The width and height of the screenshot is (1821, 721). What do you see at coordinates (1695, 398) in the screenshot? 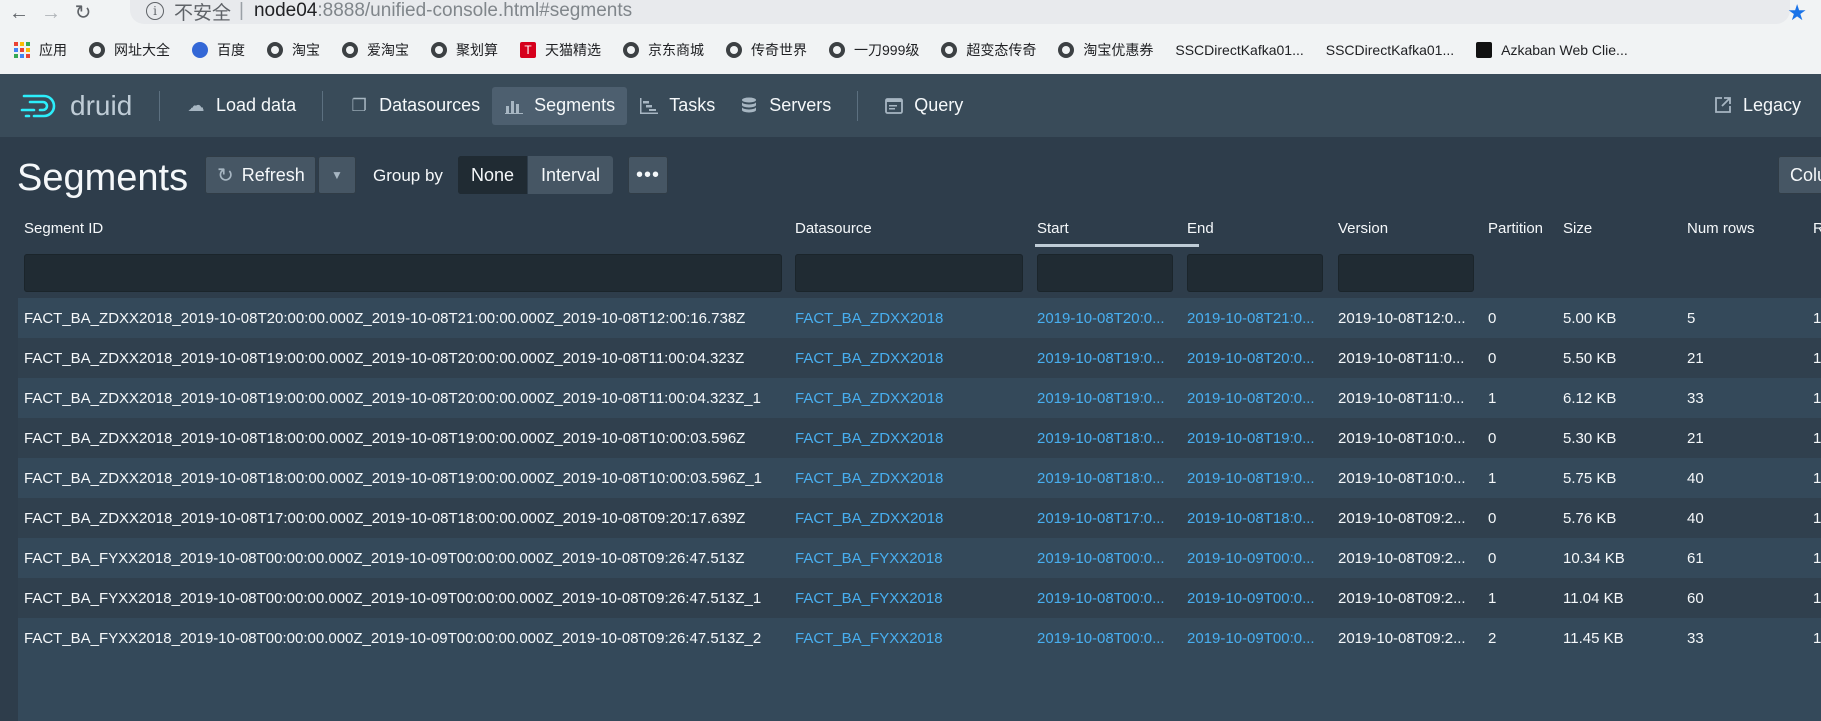
I see `cell-num-rows: 33` at bounding box center [1695, 398].